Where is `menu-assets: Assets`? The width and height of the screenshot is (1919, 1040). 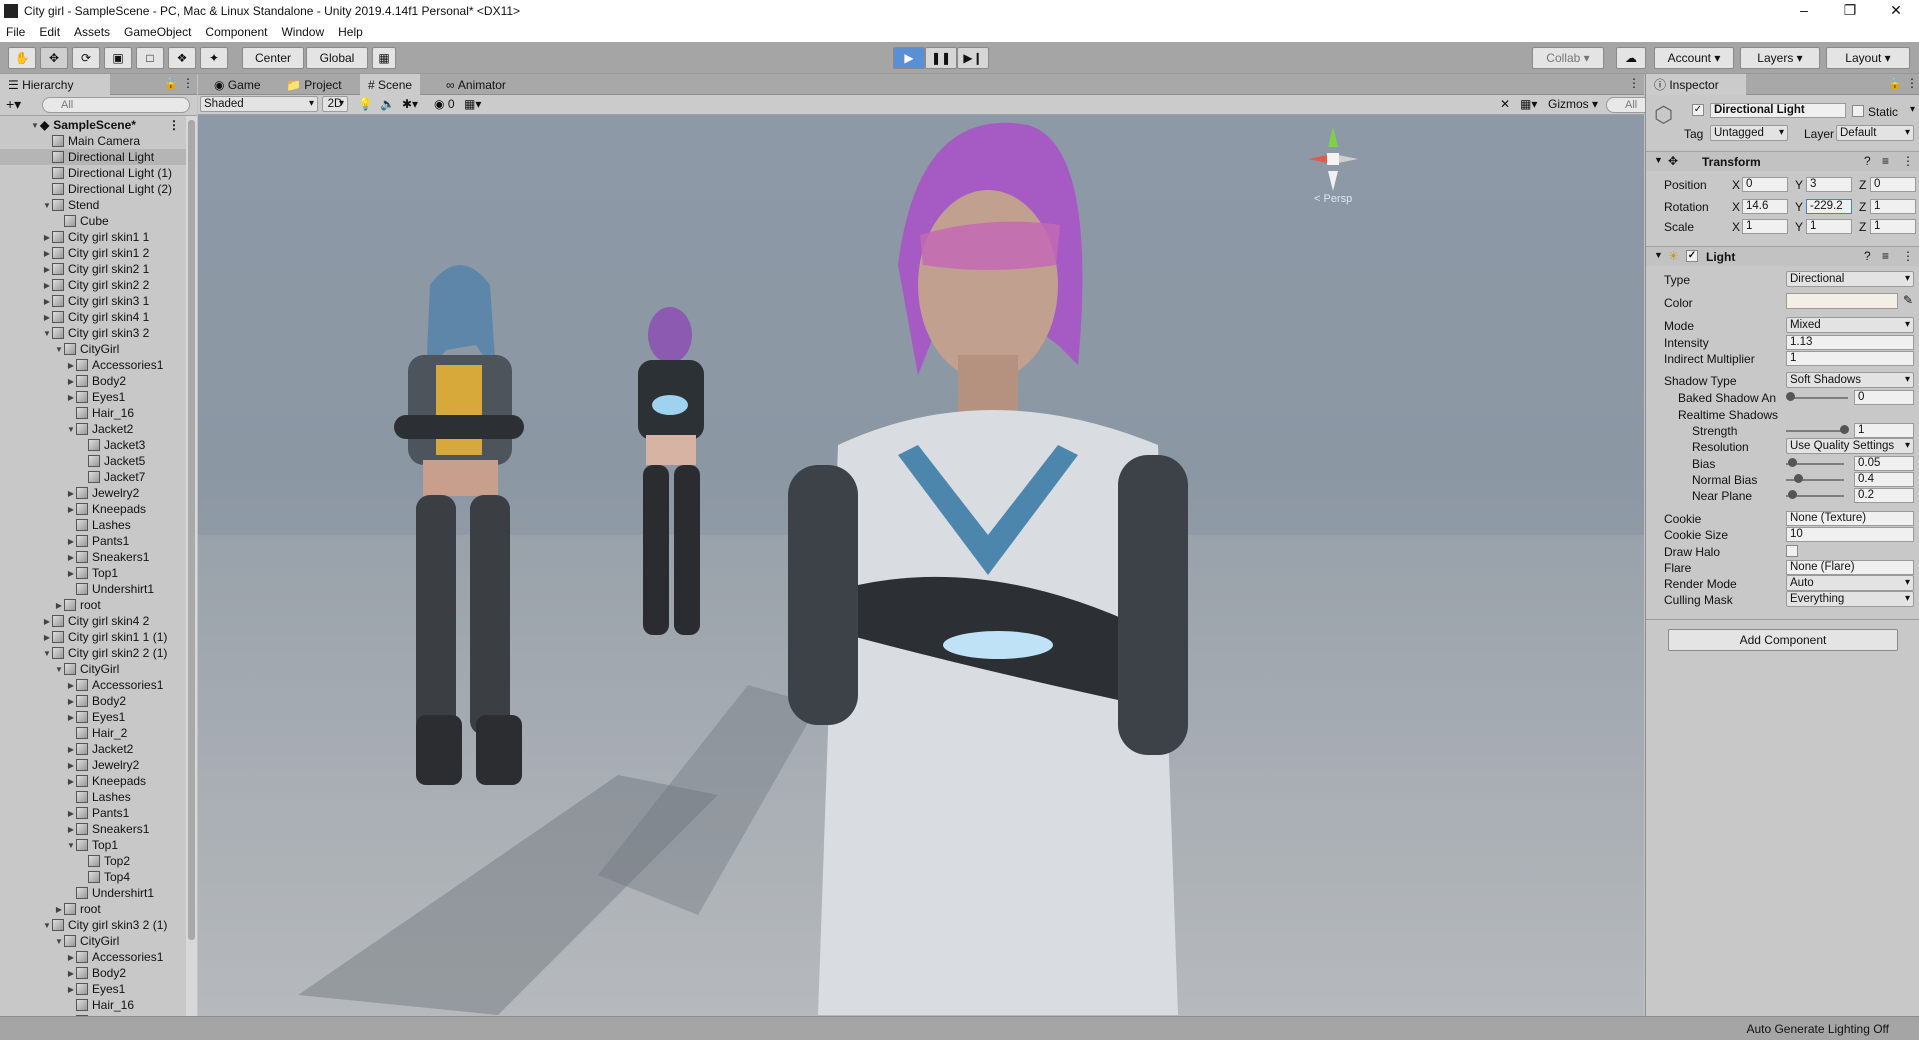
menu-assets: Assets is located at coordinates (92, 32).